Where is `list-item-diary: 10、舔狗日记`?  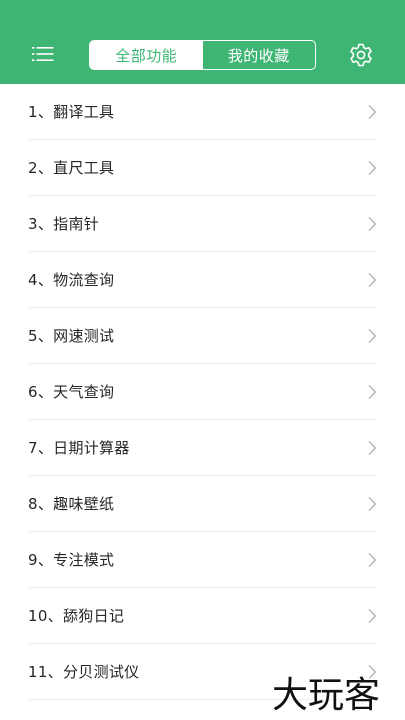
list-item-diary: 10、舔狗日记 is located at coordinates (202, 616).